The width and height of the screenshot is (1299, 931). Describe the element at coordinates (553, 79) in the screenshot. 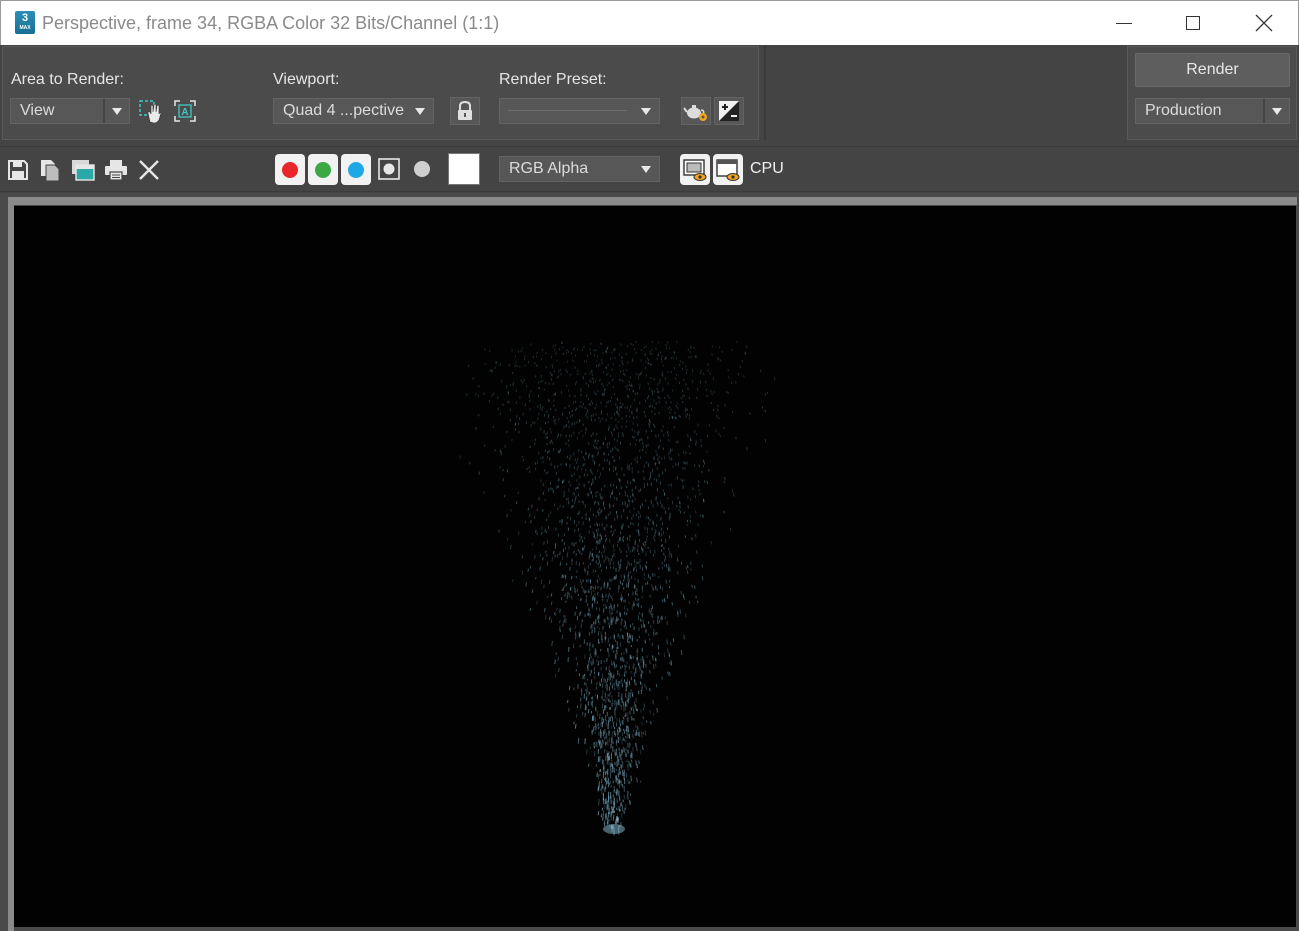

I see `render-preset-label: Render Preset:` at that location.